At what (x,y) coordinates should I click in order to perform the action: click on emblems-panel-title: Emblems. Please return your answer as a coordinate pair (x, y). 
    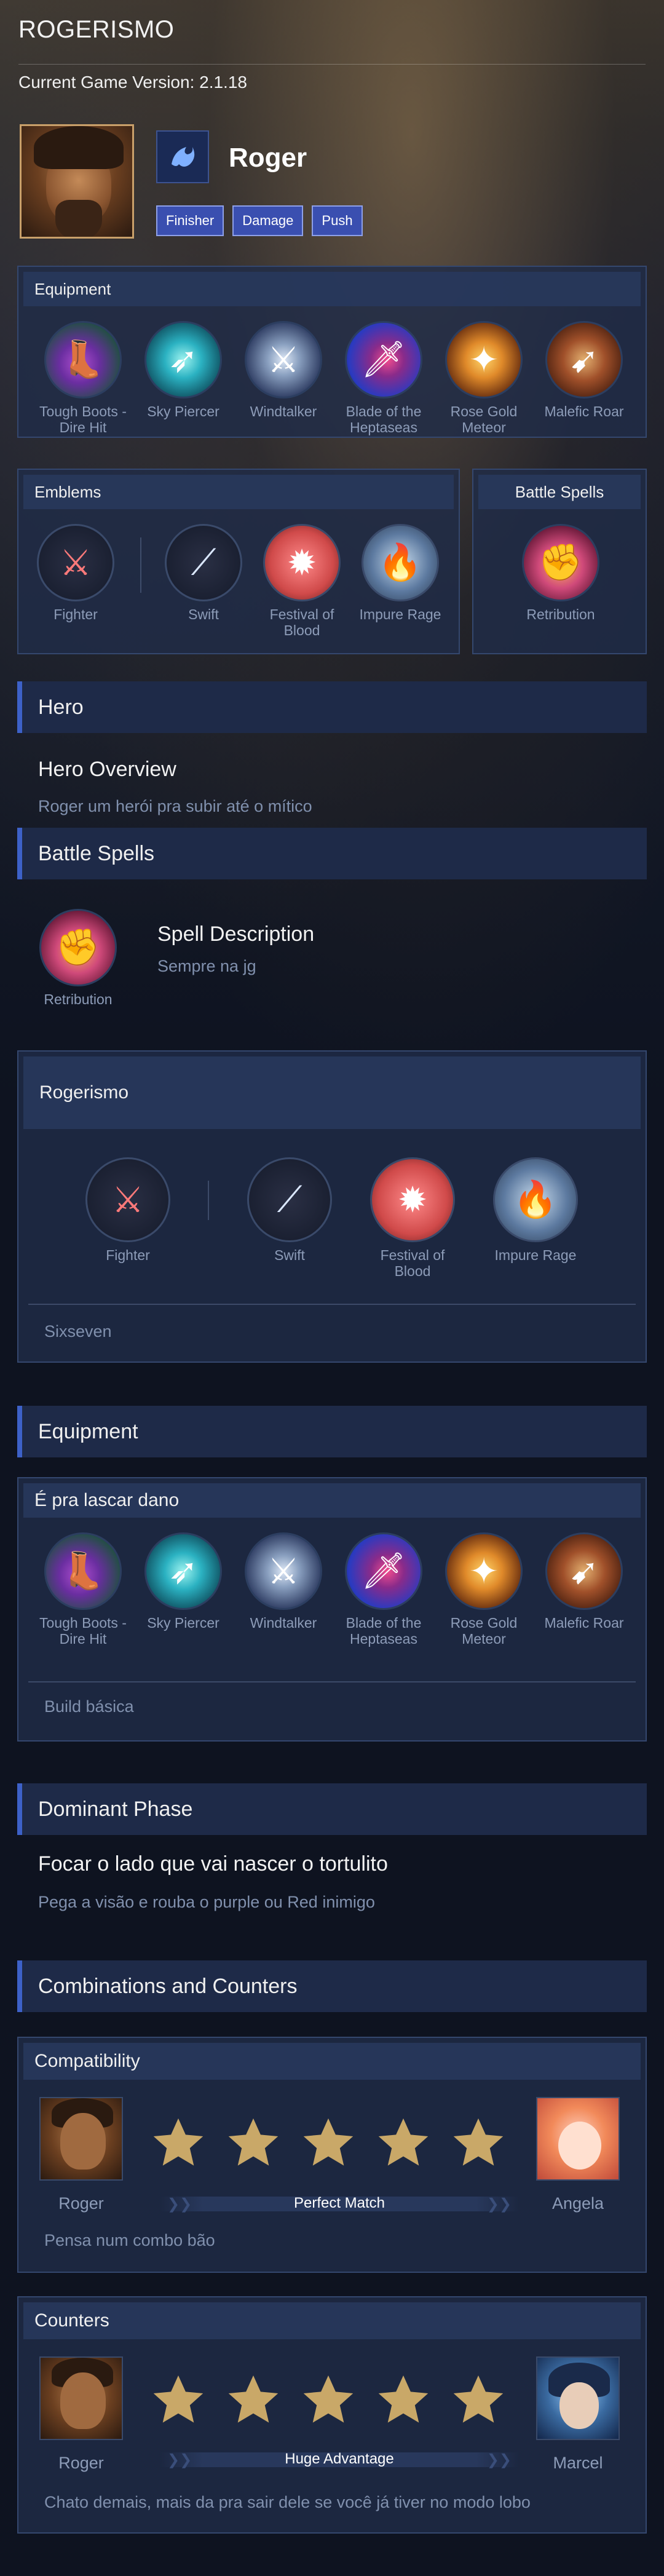
    Looking at the image, I should click on (238, 492).